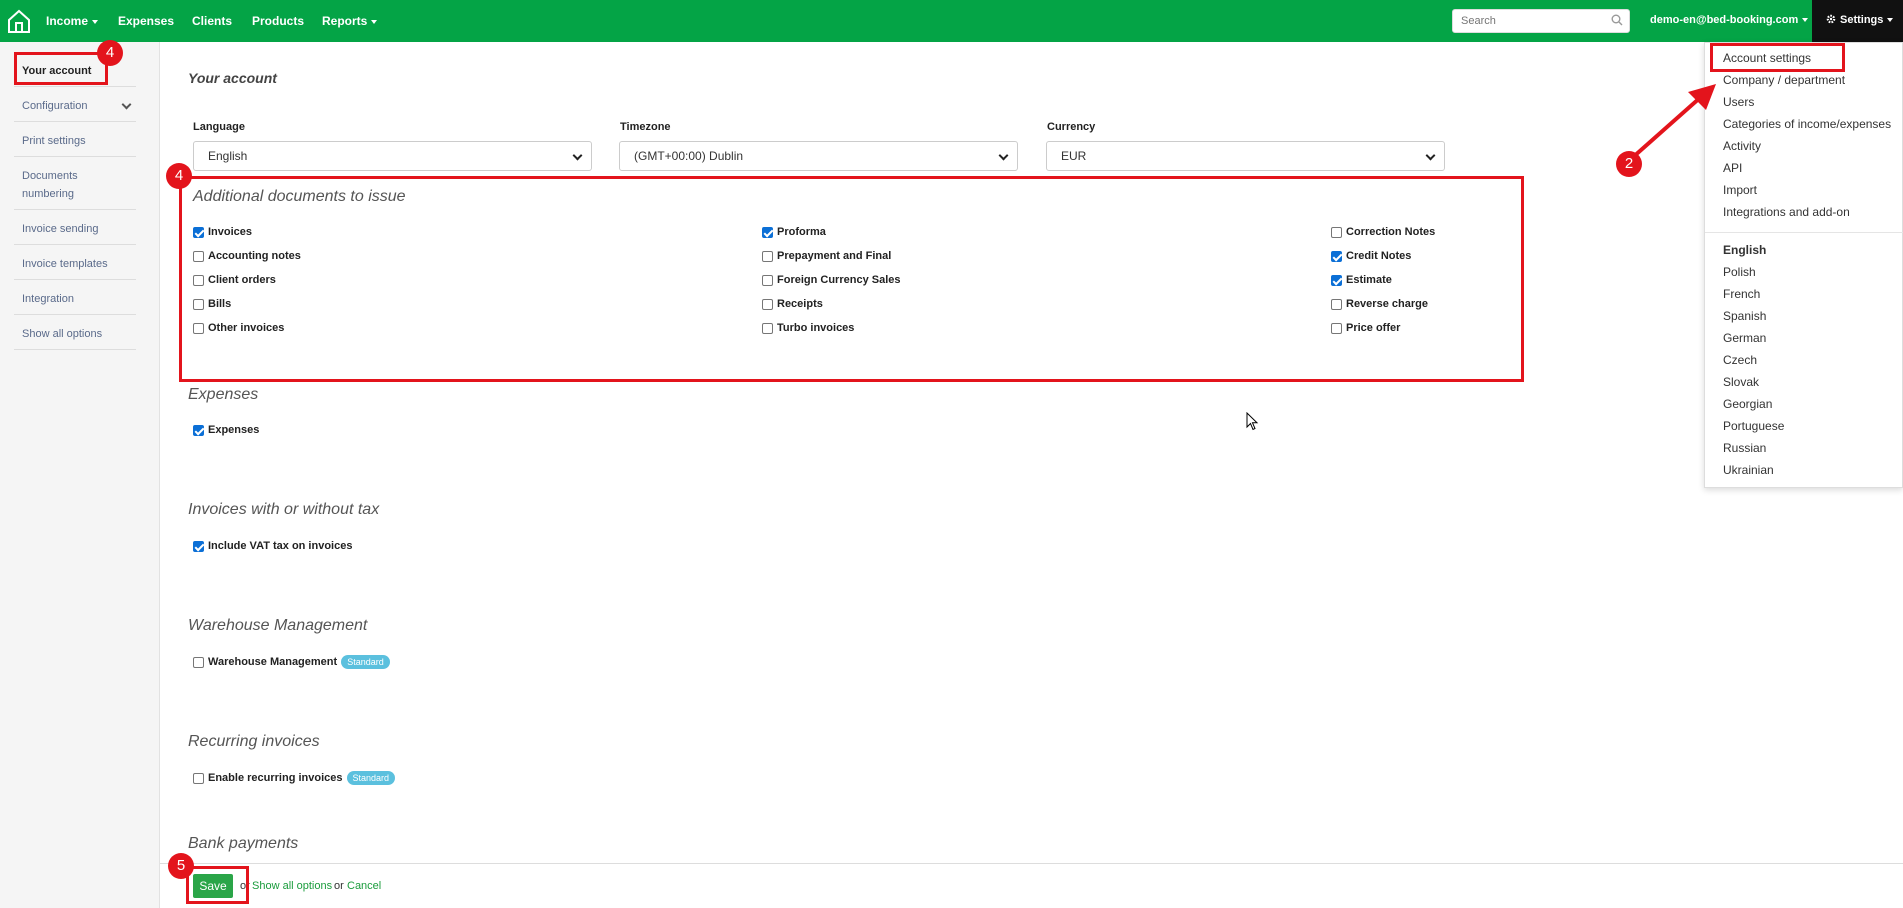  Describe the element at coordinates (1740, 360) in the screenshot. I see `language-option-czech: Czech` at that location.